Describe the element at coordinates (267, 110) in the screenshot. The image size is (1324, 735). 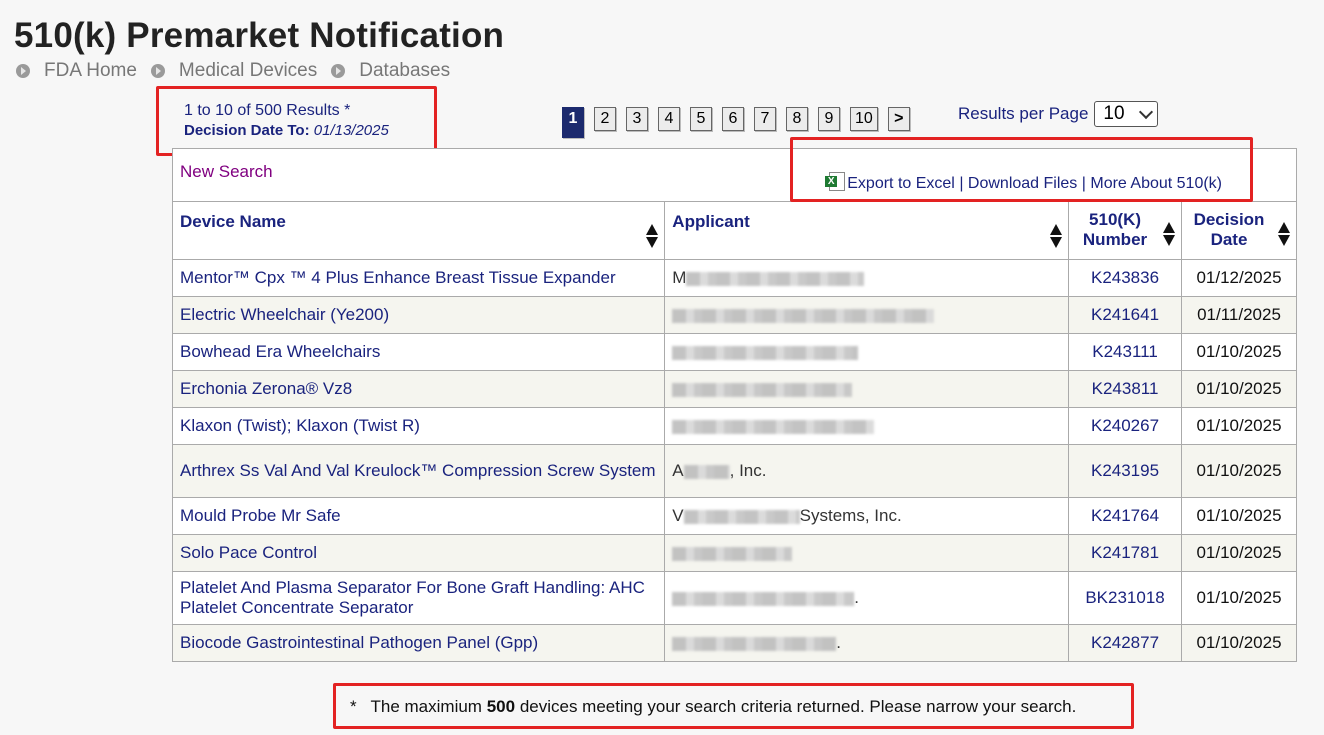
I see `results-count: 1 to 10 of 500 Results *` at that location.